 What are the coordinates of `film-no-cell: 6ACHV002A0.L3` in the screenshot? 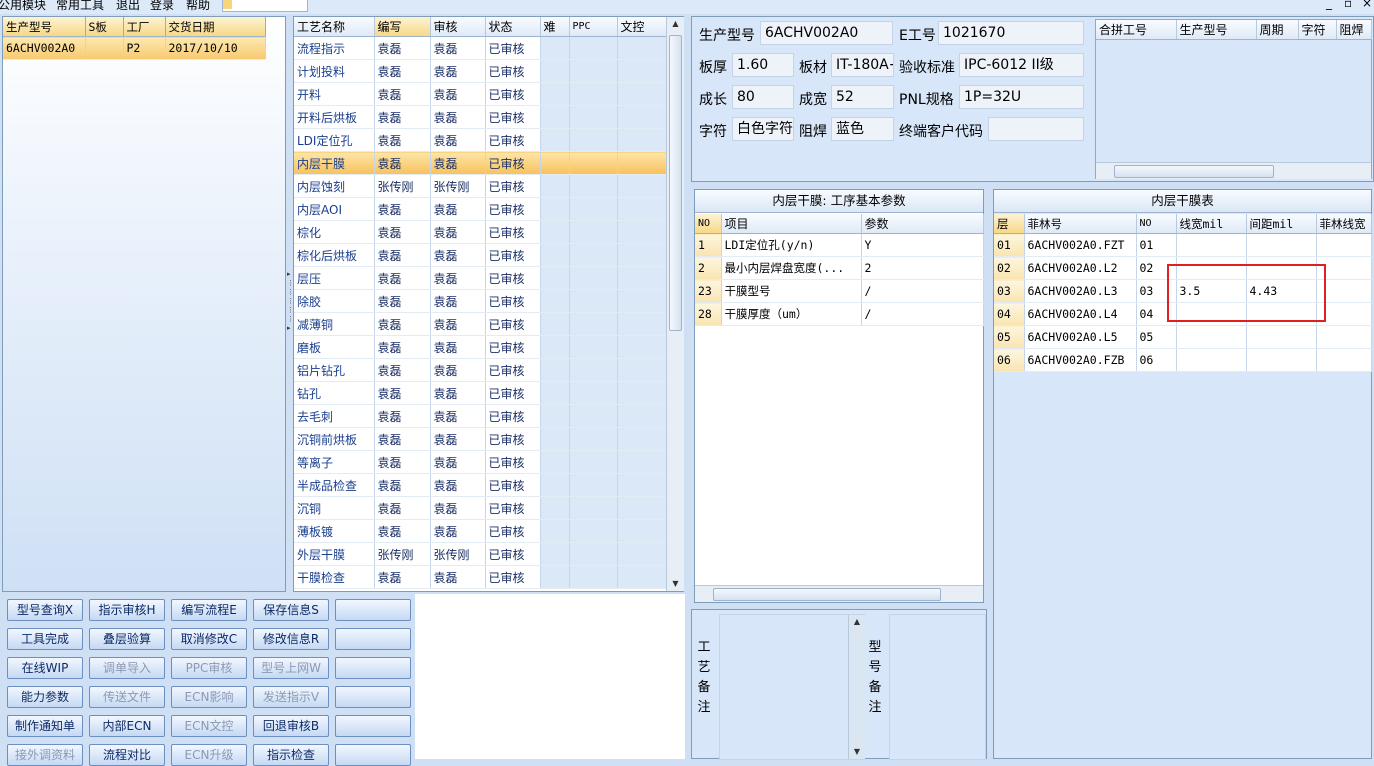 It's located at (1080, 291).